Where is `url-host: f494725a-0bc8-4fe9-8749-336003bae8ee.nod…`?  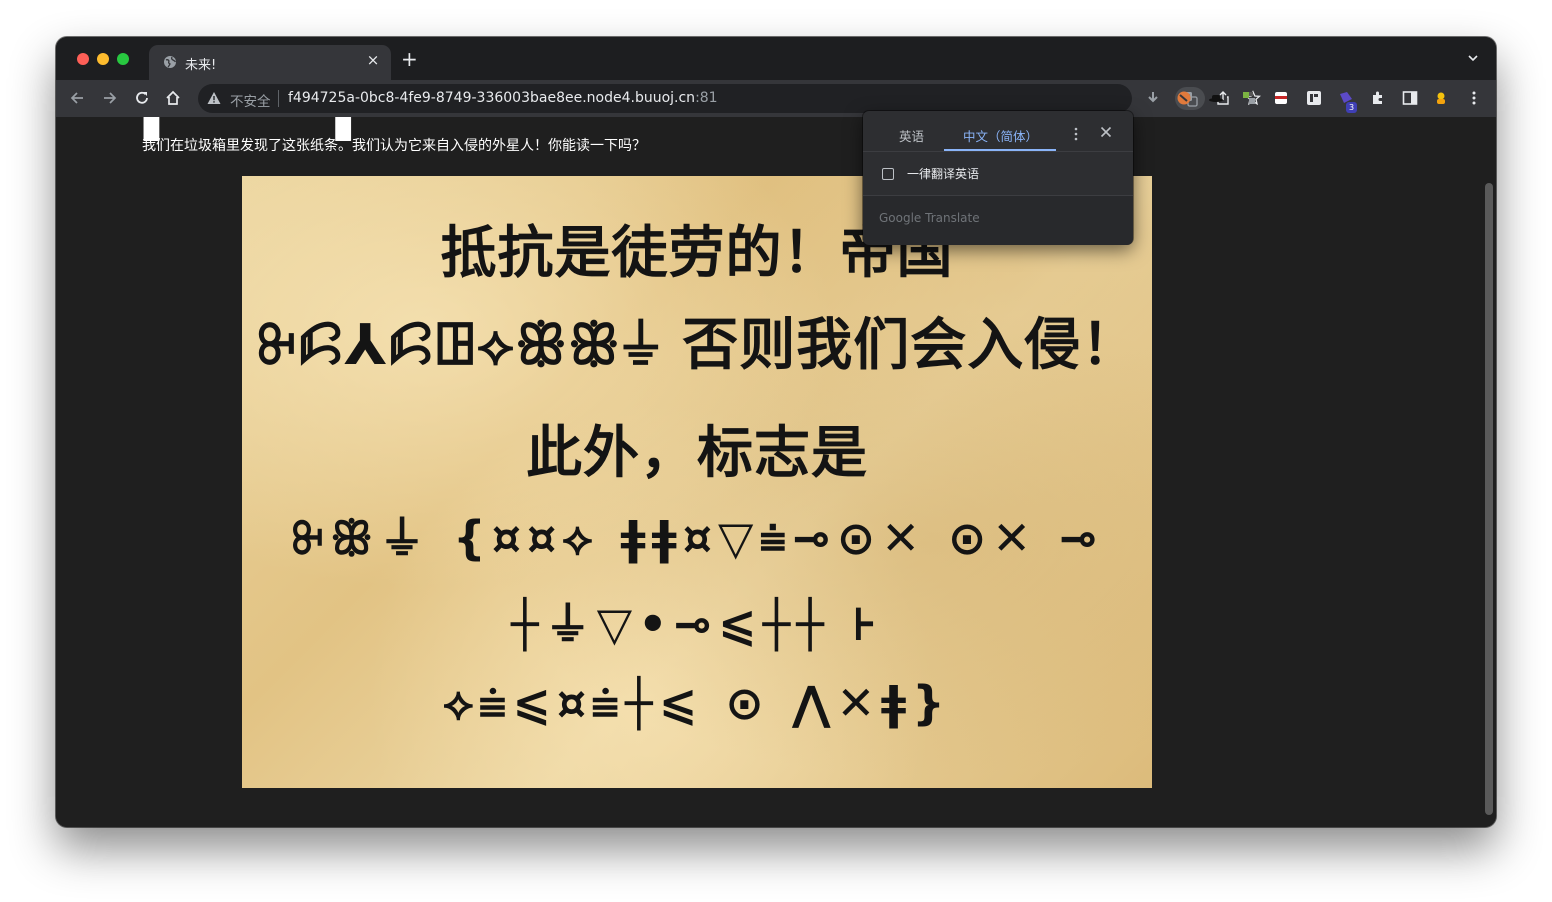
url-host: f494725a-0bc8-4fe9-8749-336003bae8ee.nod… is located at coordinates (492, 98).